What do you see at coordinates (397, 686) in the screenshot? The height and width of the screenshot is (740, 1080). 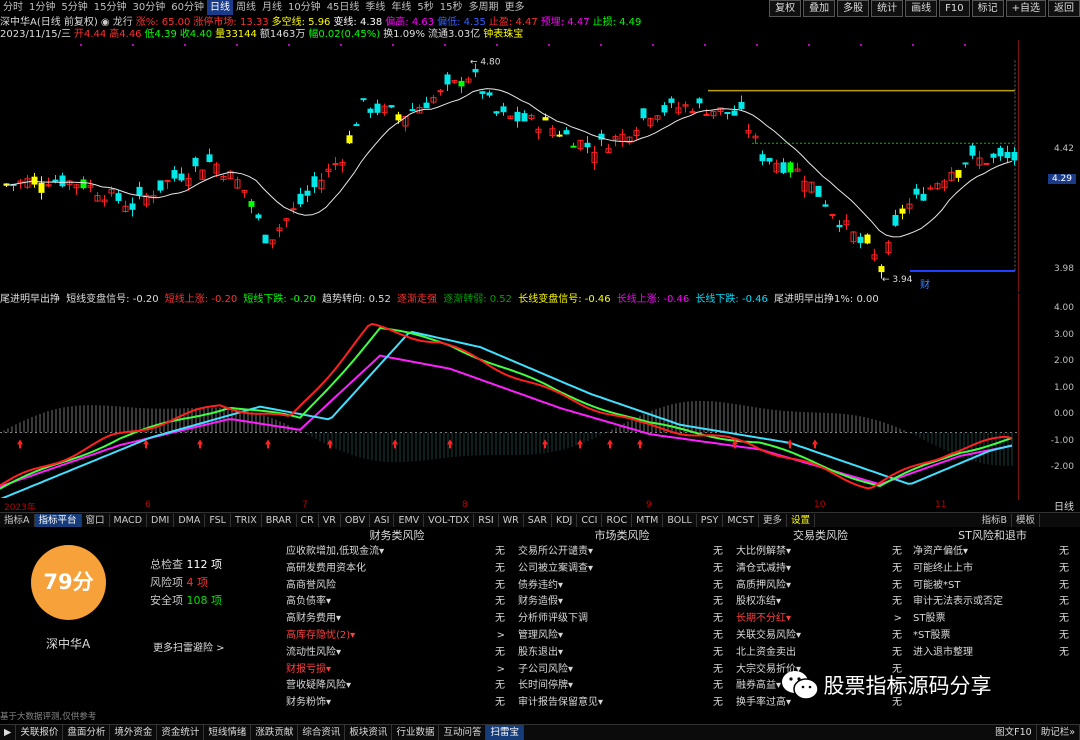 I see `risk-item: 营收疑降风险▾ 无` at bounding box center [397, 686].